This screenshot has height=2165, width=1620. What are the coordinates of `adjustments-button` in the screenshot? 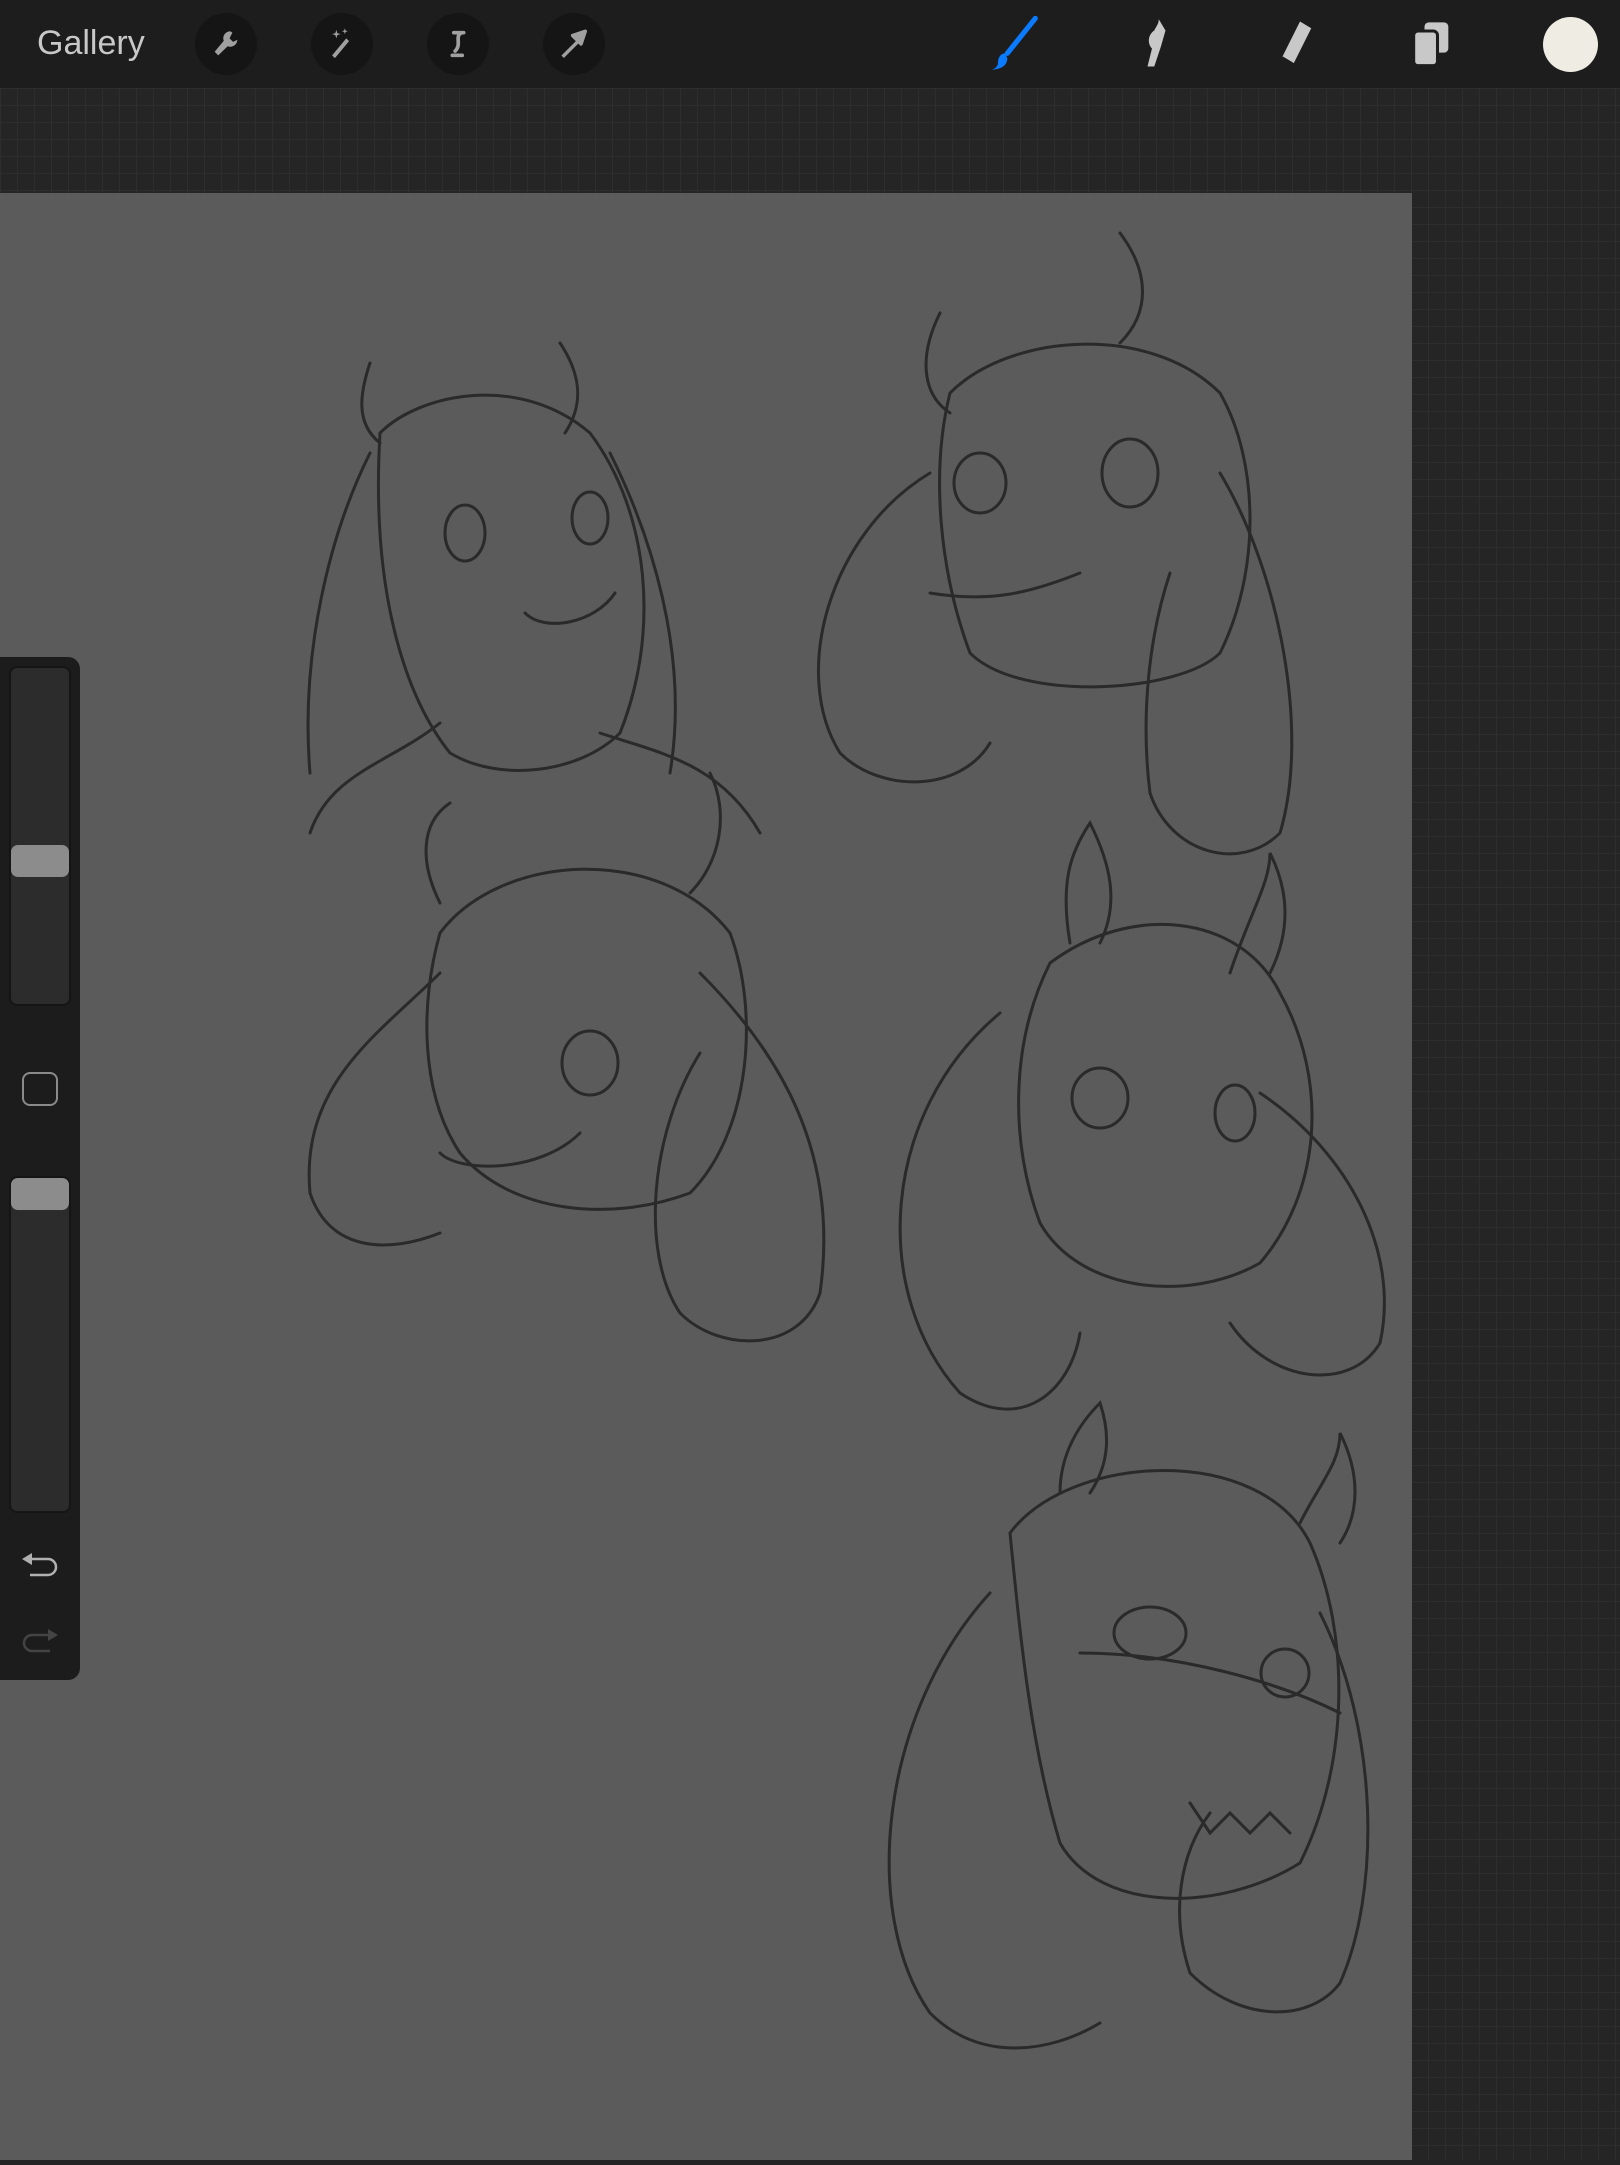 It's located at (342, 44).